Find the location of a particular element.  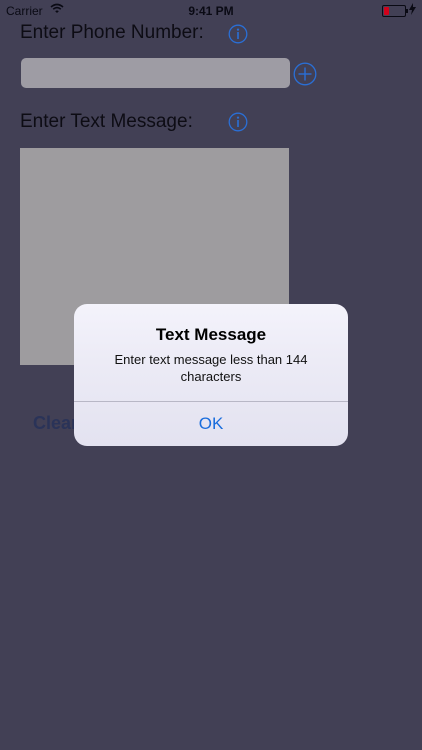

alert-title: Text Message is located at coordinates (211, 334).